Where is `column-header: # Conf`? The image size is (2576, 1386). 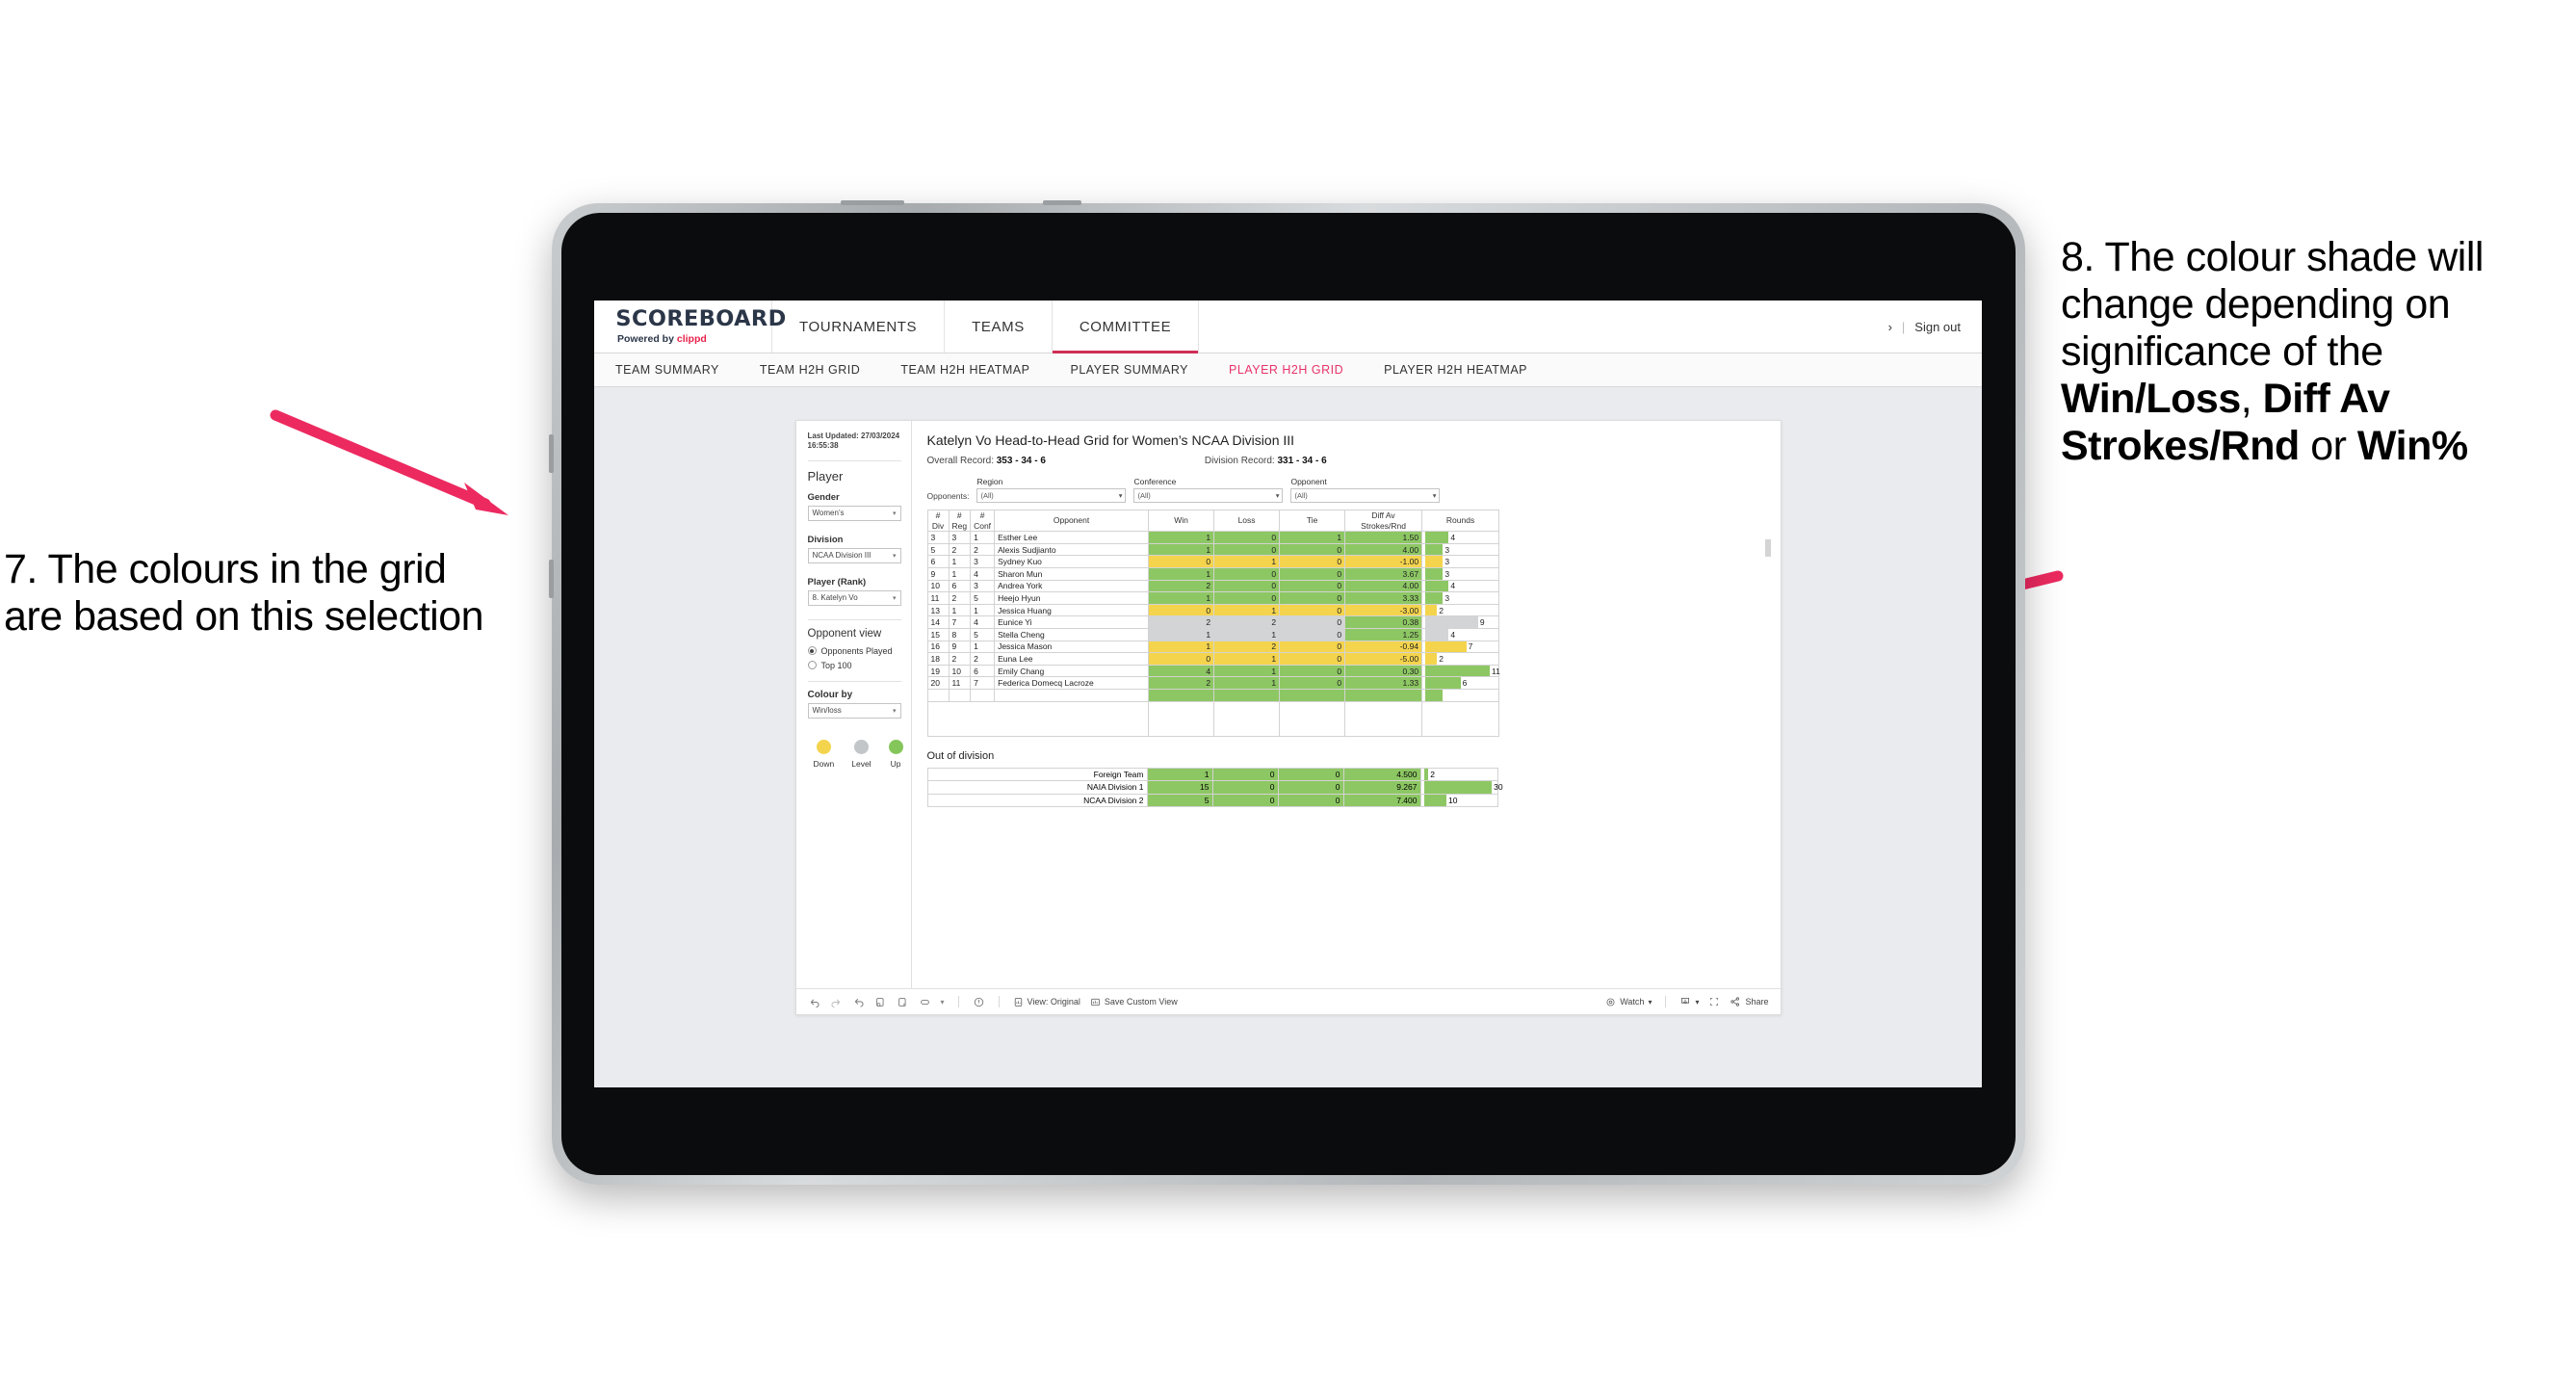 column-header: # Conf is located at coordinates (983, 521).